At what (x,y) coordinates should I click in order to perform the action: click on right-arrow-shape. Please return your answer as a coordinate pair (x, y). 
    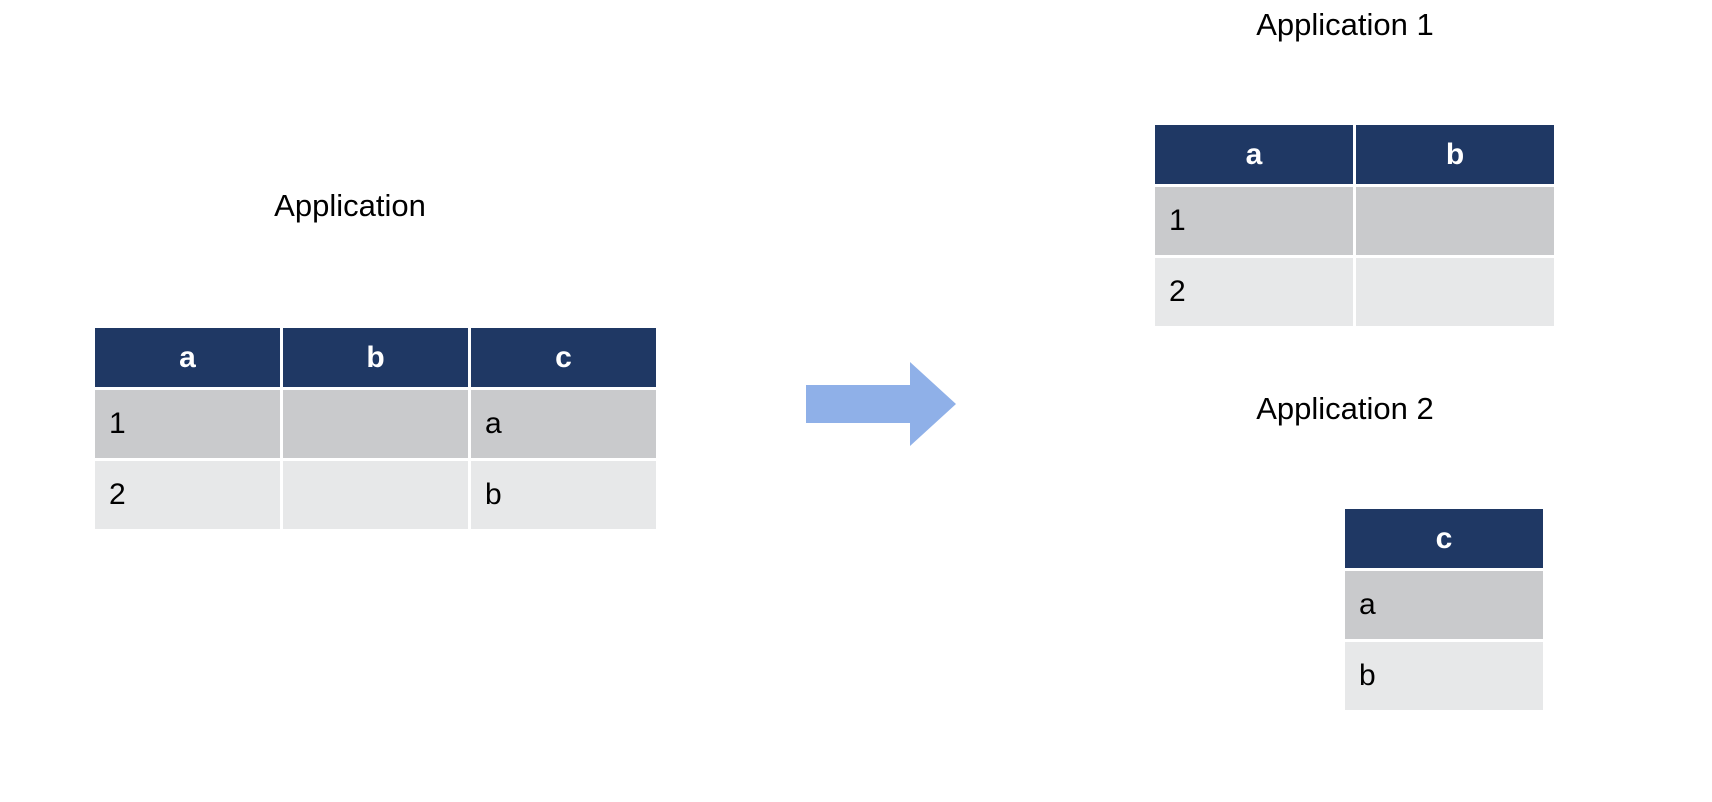
    Looking at the image, I should click on (881, 404).